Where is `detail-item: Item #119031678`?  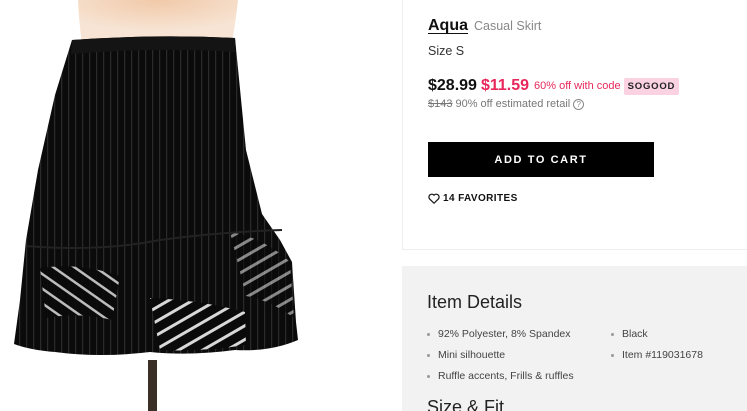 detail-item: Item #119031678 is located at coordinates (657, 355).